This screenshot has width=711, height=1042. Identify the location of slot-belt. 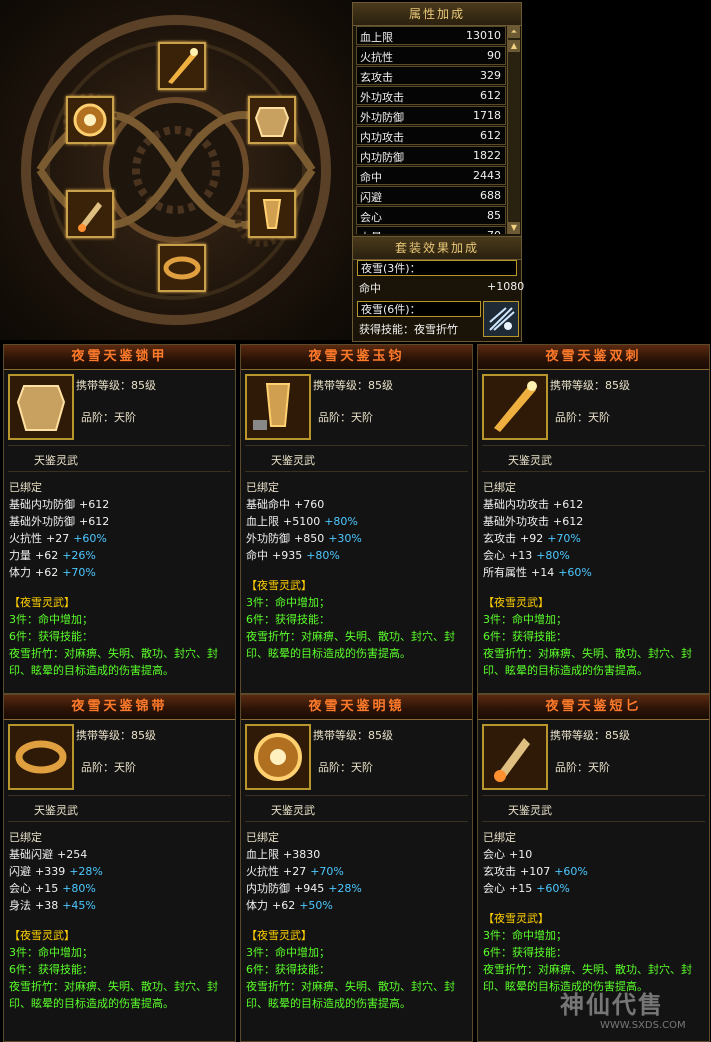
(182, 268).